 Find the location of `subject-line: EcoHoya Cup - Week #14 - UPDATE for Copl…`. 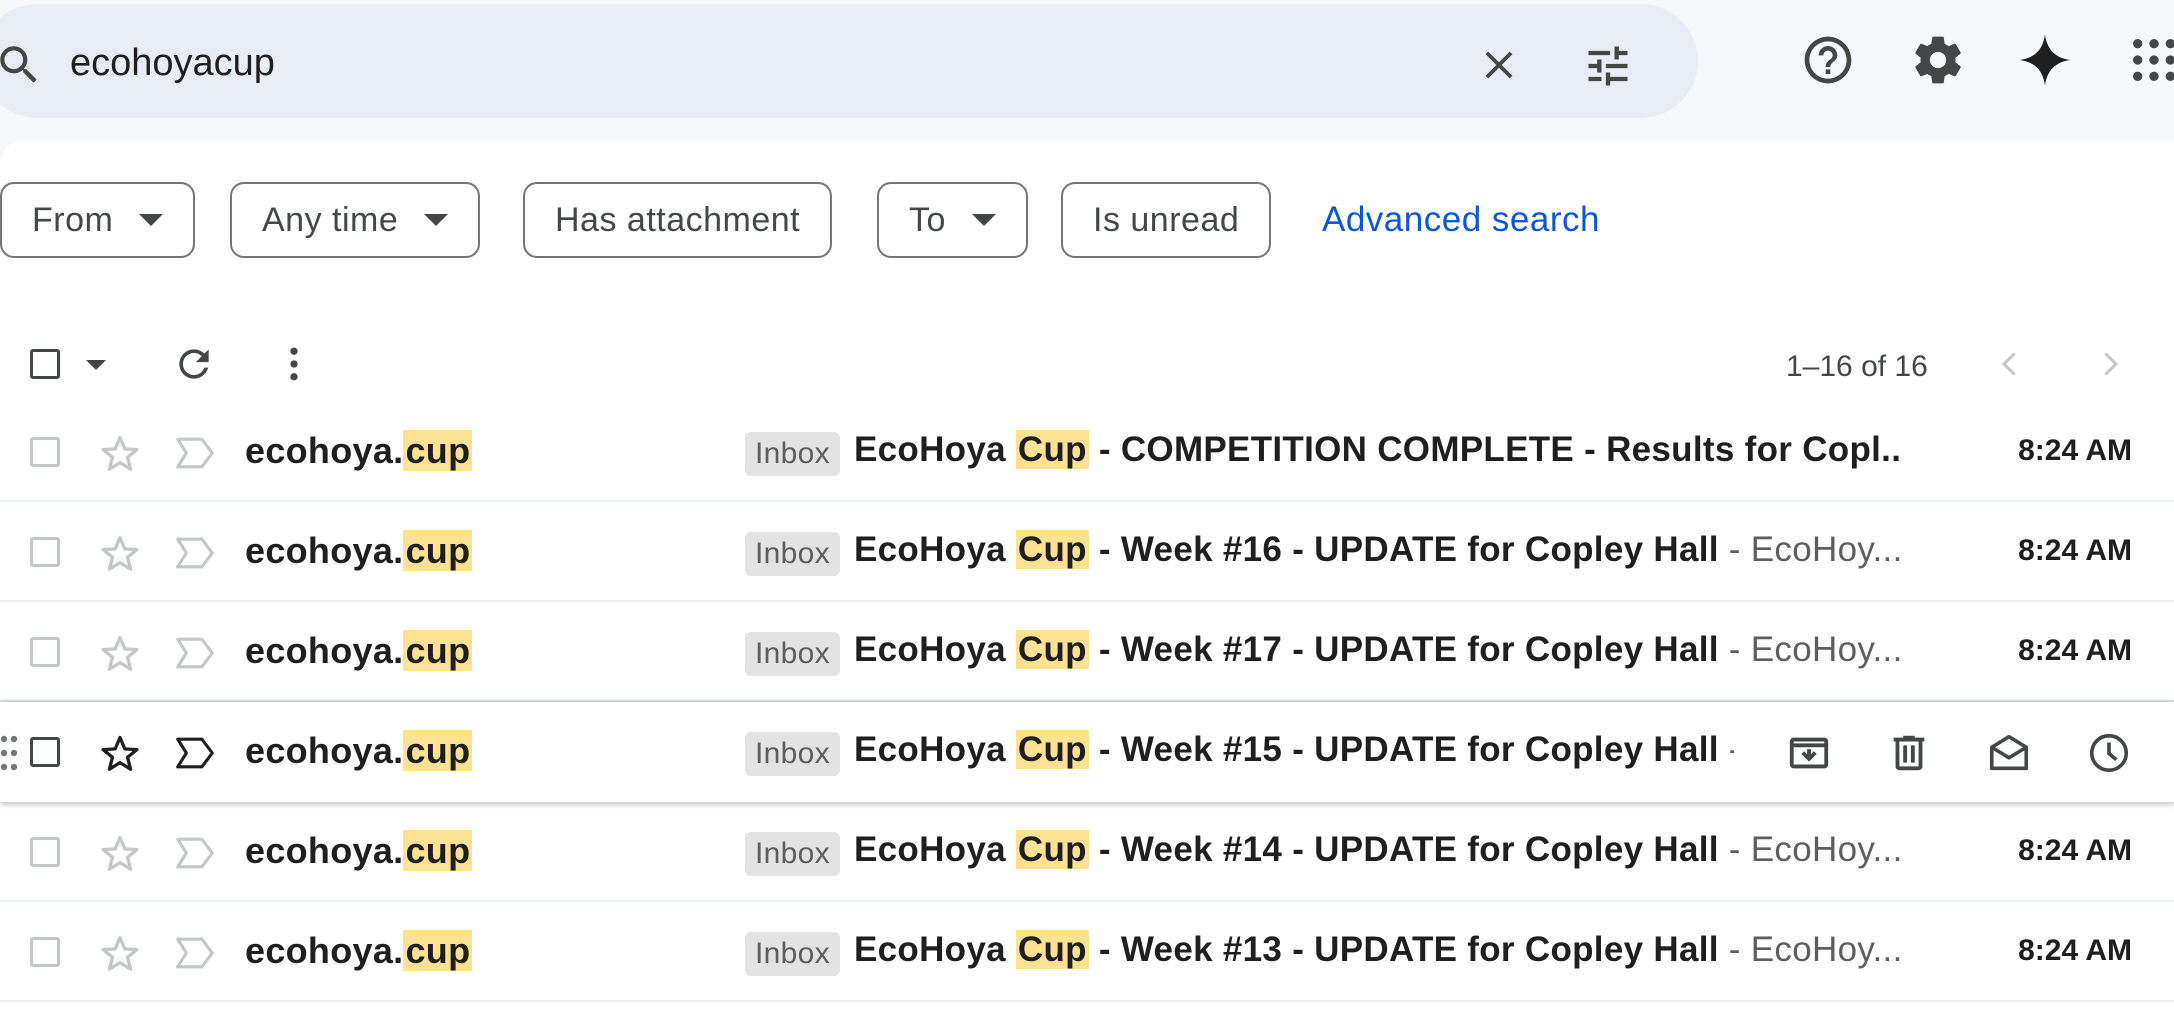

subject-line: EcoHoya Cup - Week #14 - UPDATE for Copl… is located at coordinates (1377, 853).